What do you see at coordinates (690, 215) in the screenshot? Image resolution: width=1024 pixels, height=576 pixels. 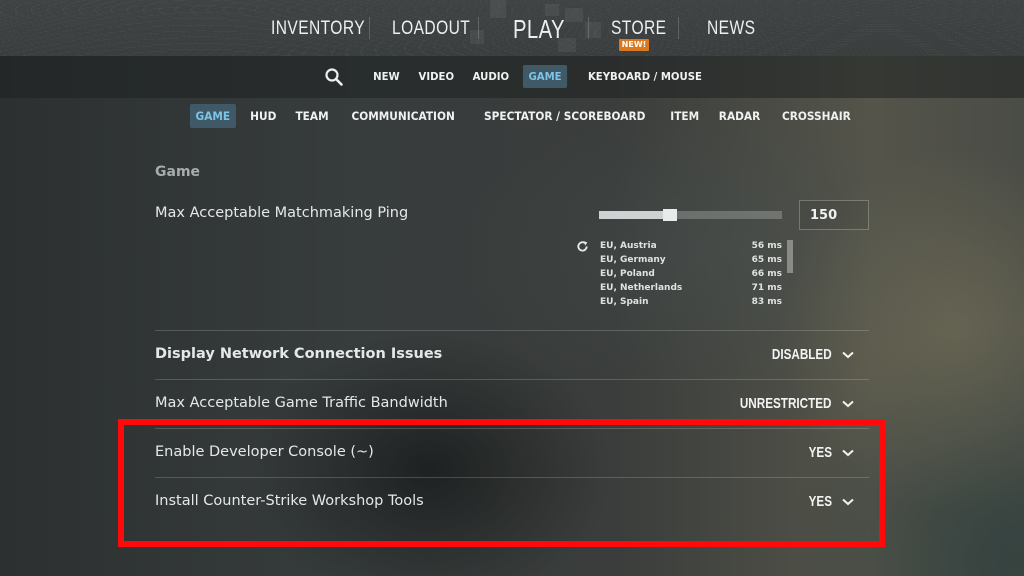 I see `matchmaking-ping-slider` at bounding box center [690, 215].